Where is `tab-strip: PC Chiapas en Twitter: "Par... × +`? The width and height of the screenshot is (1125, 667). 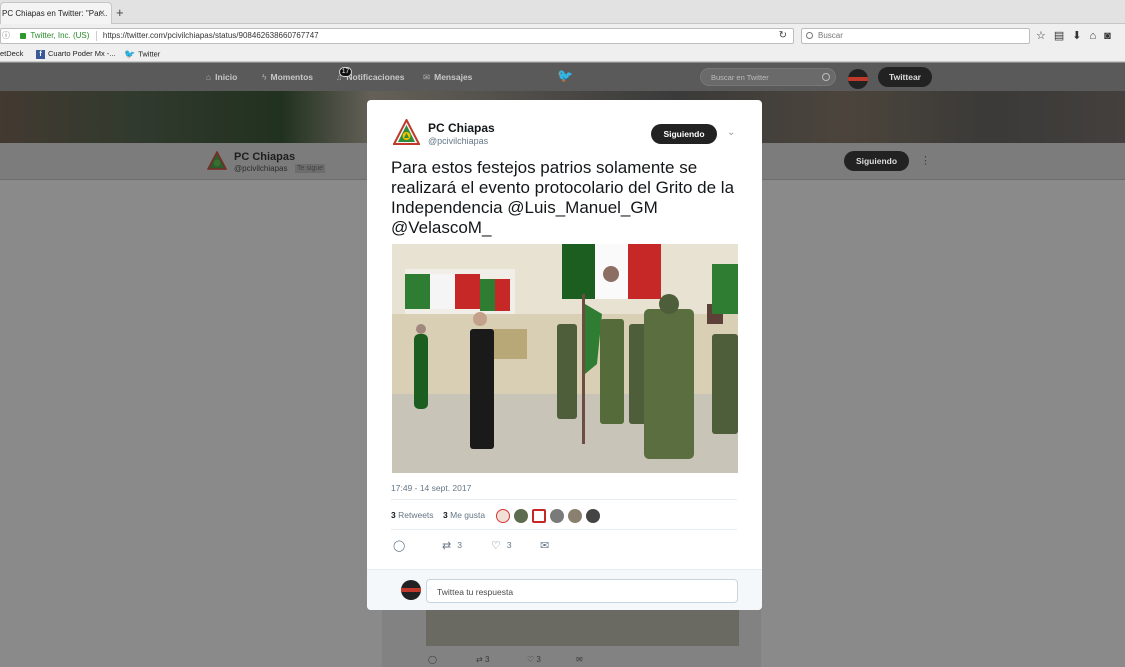
tab-strip: PC Chiapas en Twitter: "Par... × + is located at coordinates (562, 12).